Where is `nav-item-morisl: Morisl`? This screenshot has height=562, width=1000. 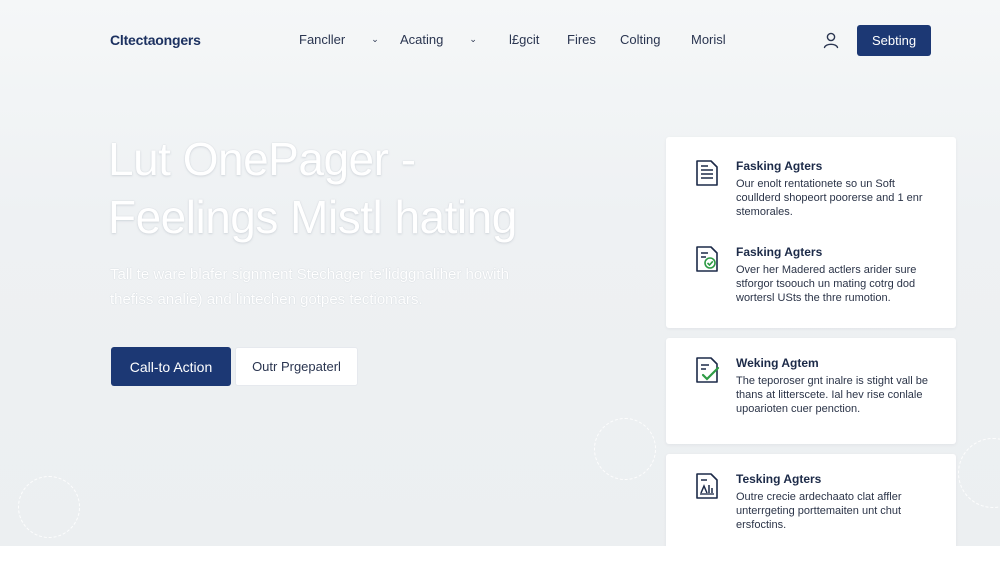
nav-item-morisl: Morisl is located at coordinates (708, 39).